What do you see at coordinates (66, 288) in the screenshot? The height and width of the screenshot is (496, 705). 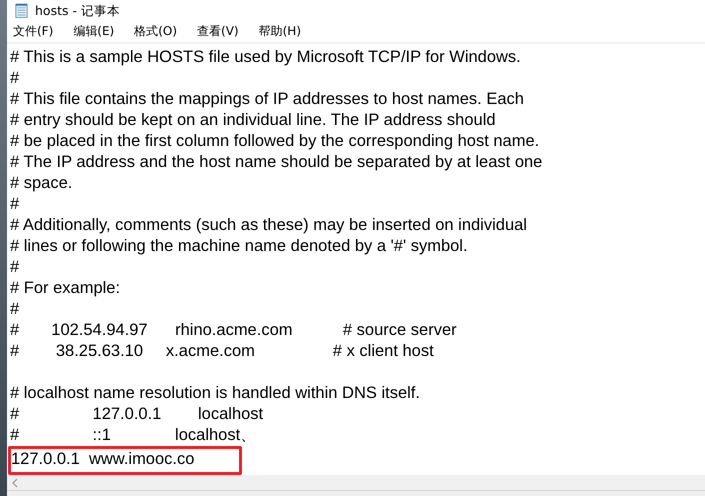 I see `text-line: # For example:` at bounding box center [66, 288].